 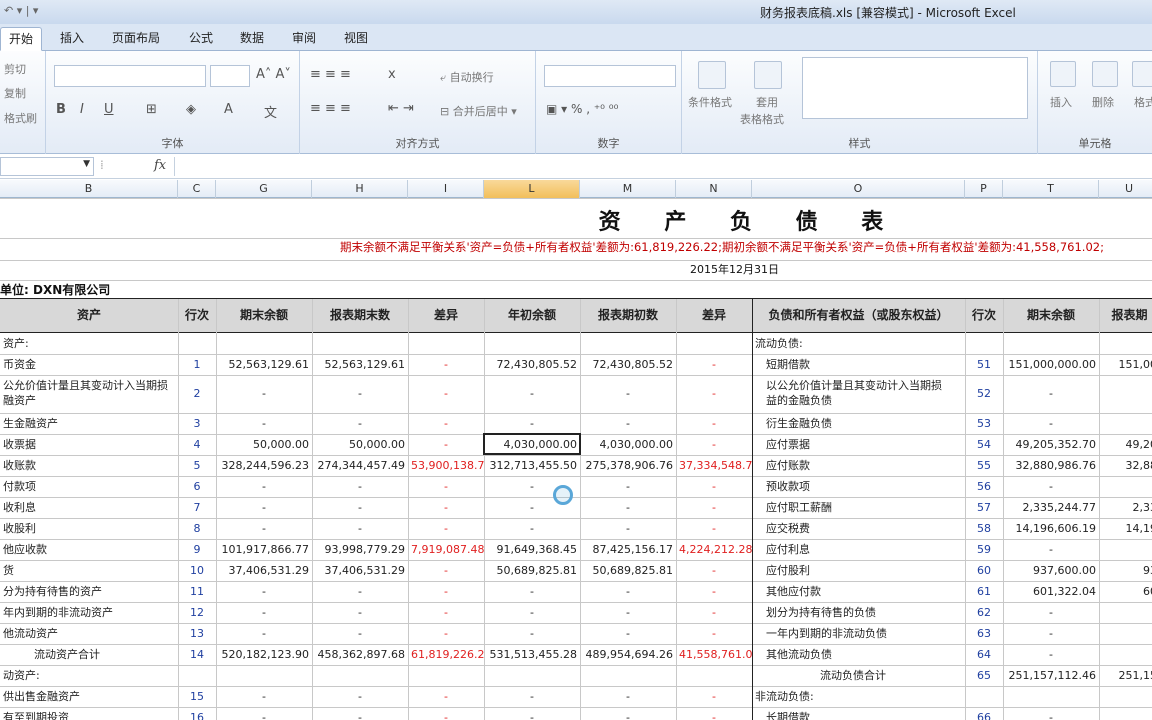 I want to click on cell-i-15: 61,819,226.22, so click(x=446, y=654).